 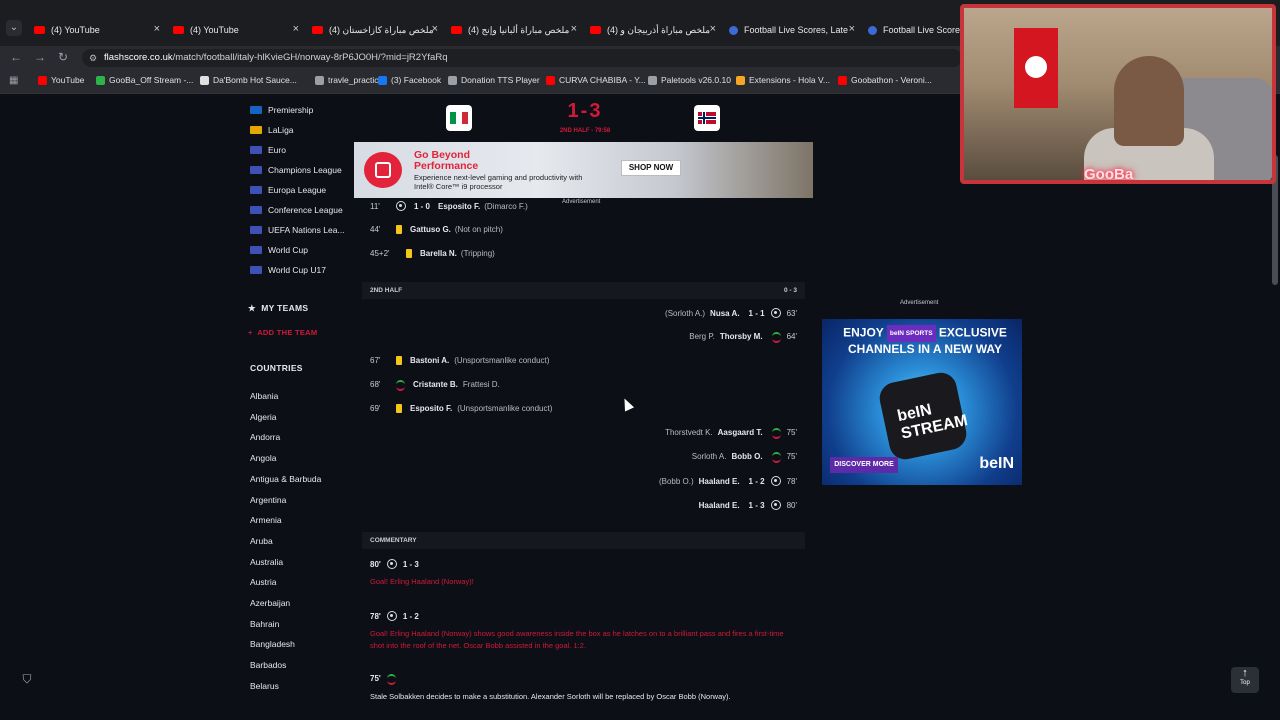 I want to click on bookmark-item: travle_practice, so click(x=349, y=80).